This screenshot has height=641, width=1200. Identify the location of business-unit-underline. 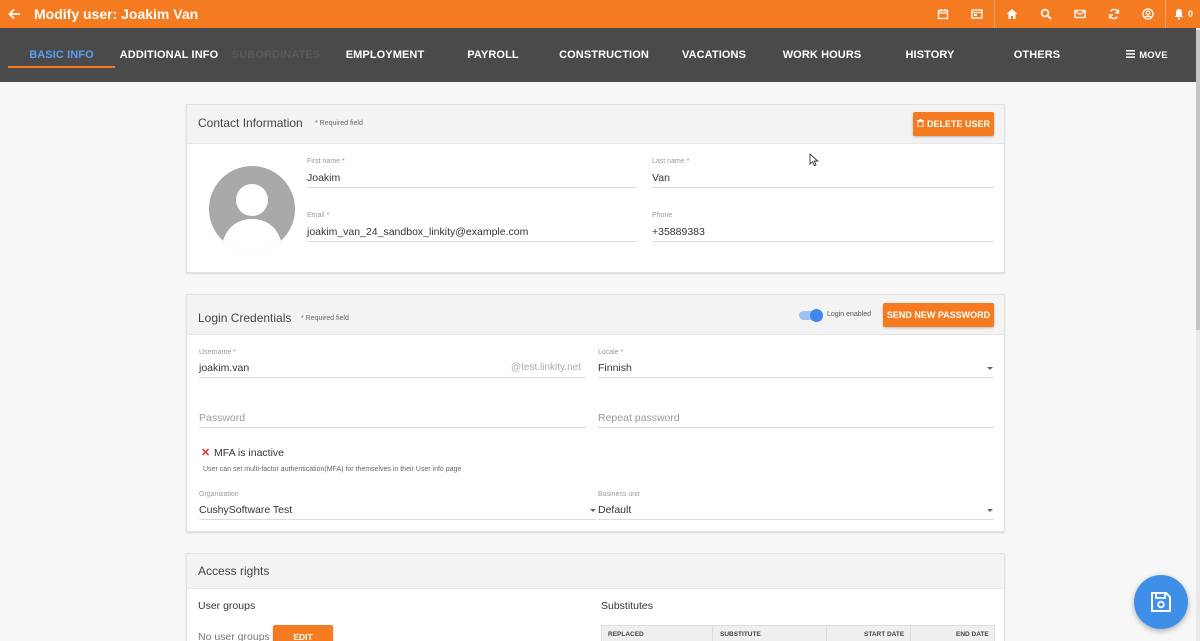
(796, 519).